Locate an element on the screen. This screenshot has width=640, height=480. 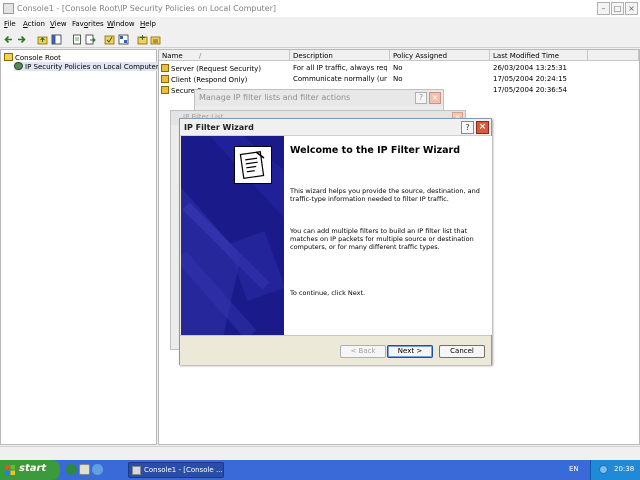
menu-action: Action is located at coordinates (34, 24).